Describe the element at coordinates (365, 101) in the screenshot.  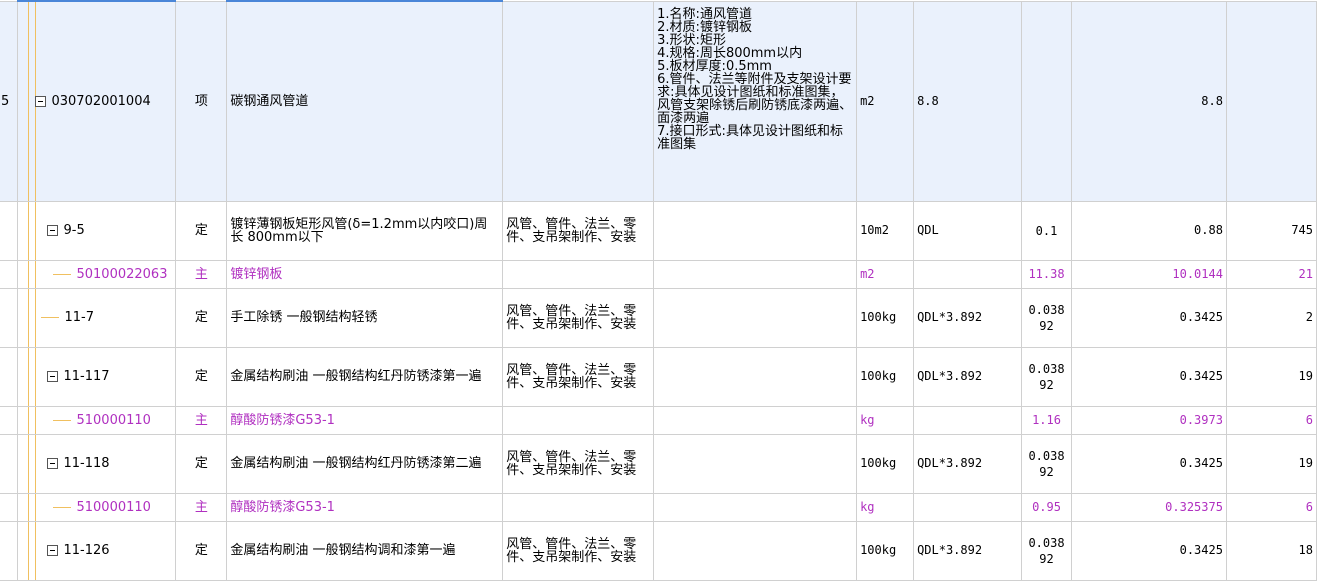
I see `name-cell: 碳钢通风管道` at that location.